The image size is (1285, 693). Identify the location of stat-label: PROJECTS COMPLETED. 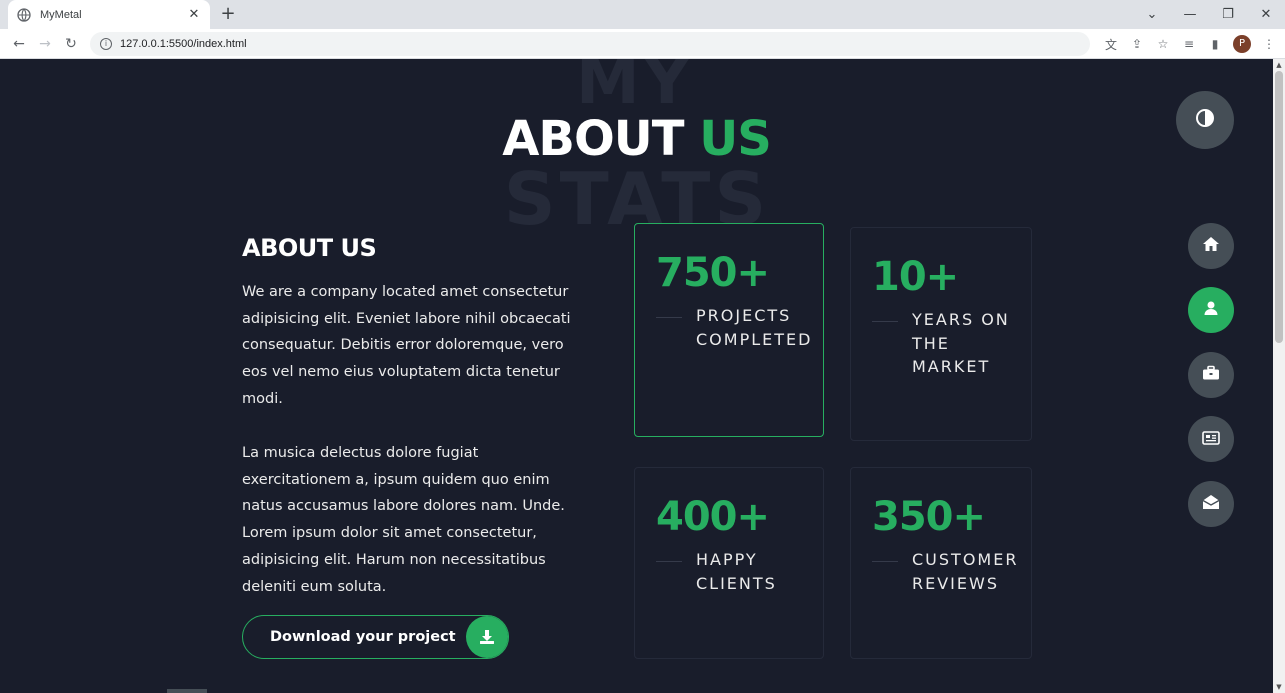
(754, 327).